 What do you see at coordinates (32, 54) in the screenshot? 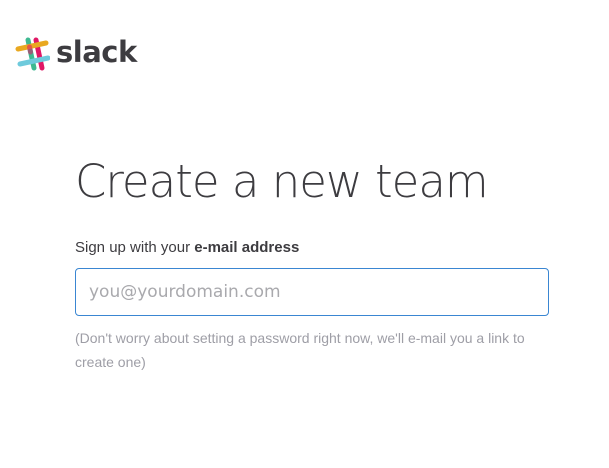
I see `slack-logo-icon` at bounding box center [32, 54].